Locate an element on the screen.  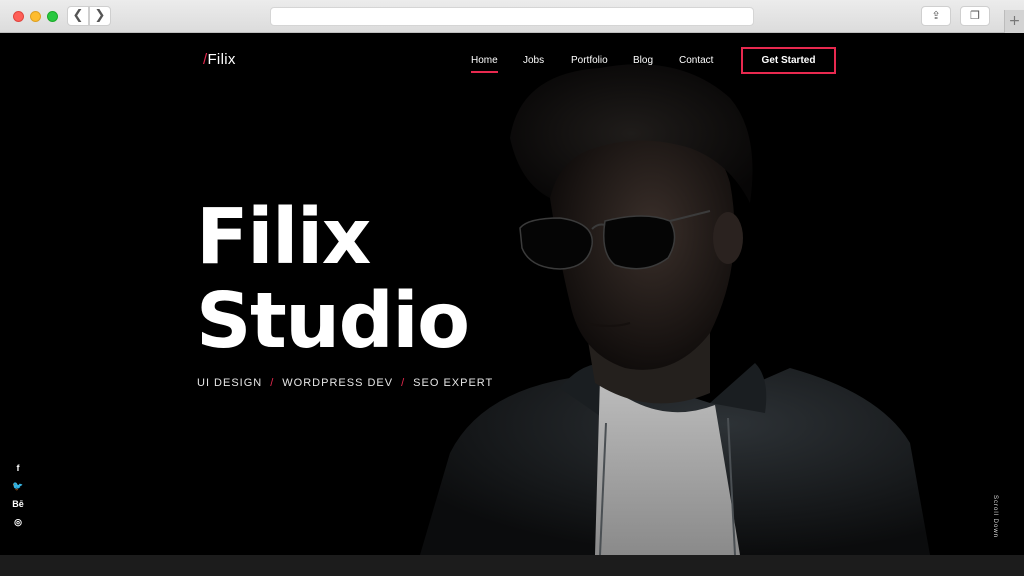
service-tag: WORDPRESS DEV is located at coordinates (338, 383).